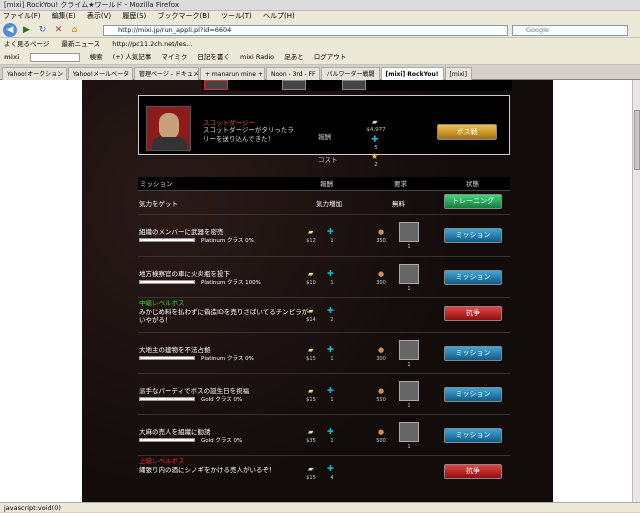 The width and height of the screenshot is (640, 513). What do you see at coordinates (10, 30) in the screenshot?
I see `back-button: ◀` at bounding box center [10, 30].